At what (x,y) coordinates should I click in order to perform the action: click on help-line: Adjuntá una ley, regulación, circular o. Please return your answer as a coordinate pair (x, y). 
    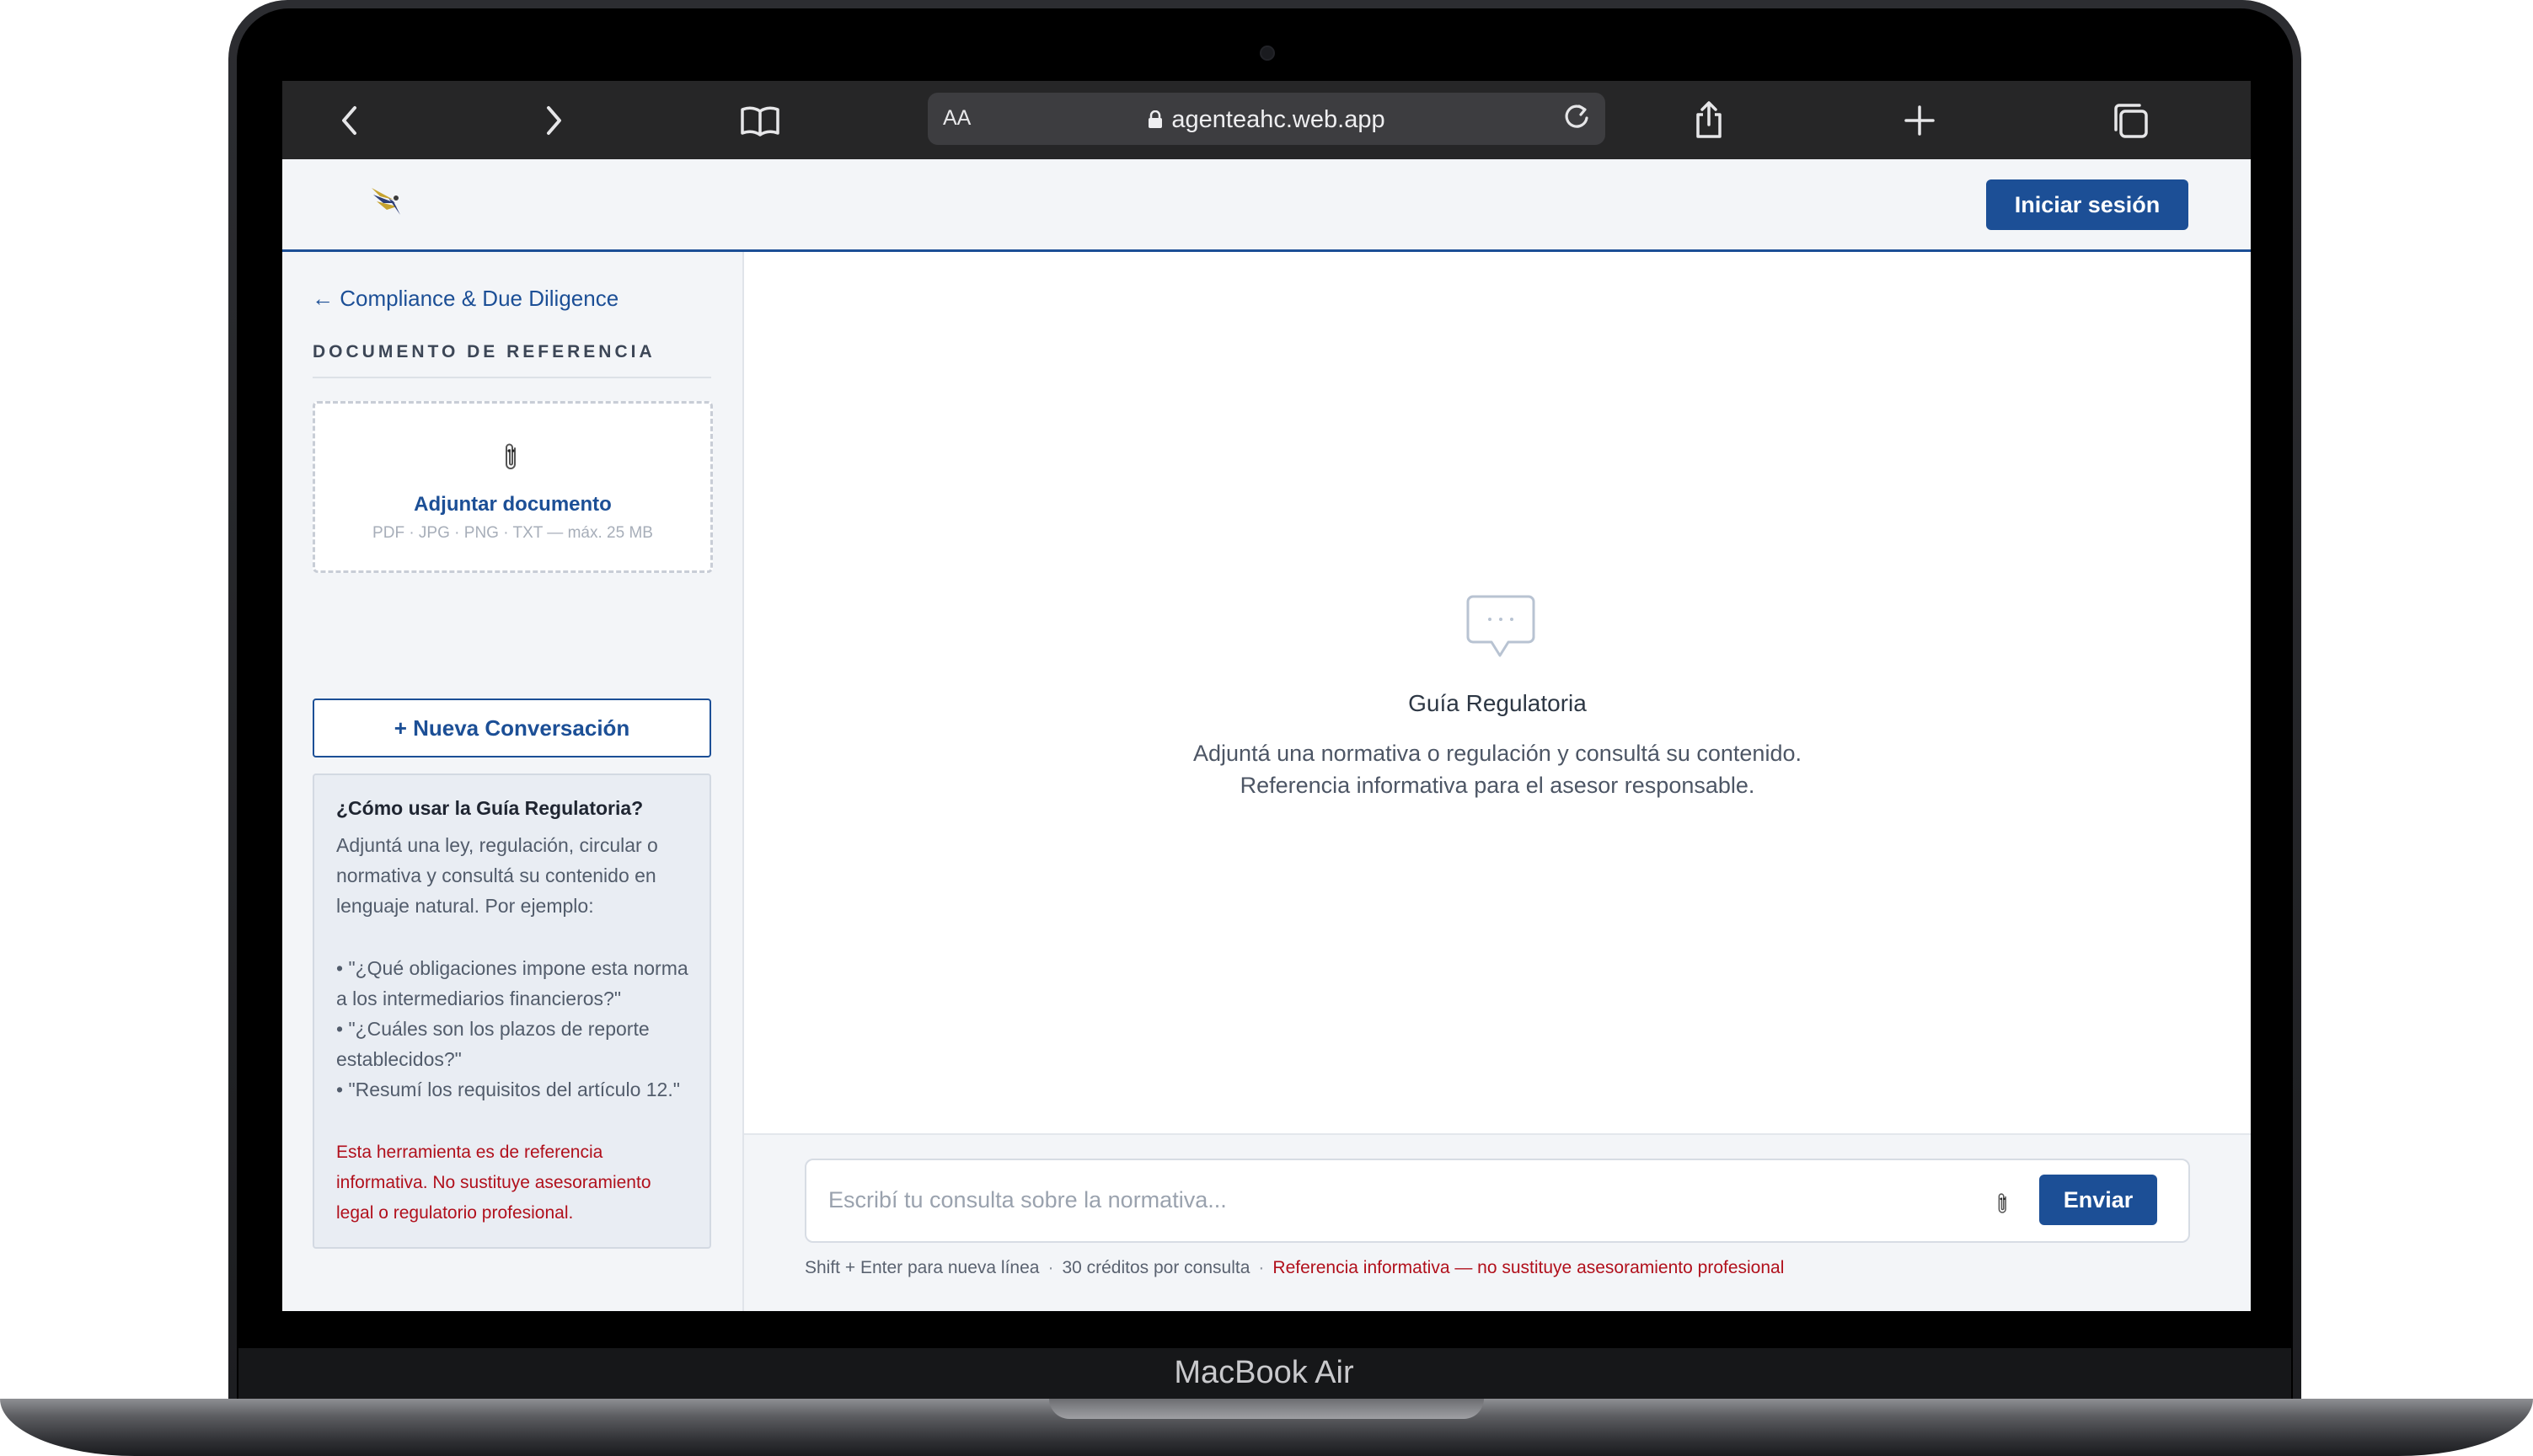
    Looking at the image, I should click on (497, 845).